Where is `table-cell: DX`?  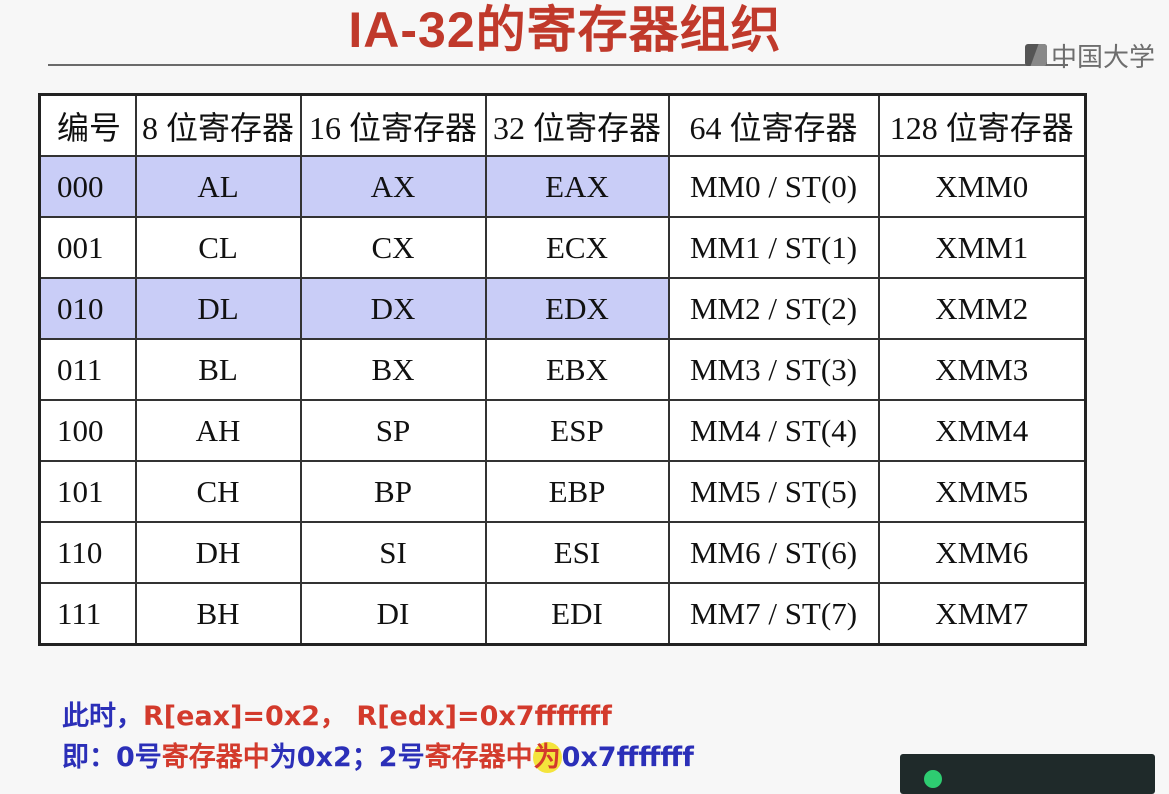 table-cell: DX is located at coordinates (393, 308).